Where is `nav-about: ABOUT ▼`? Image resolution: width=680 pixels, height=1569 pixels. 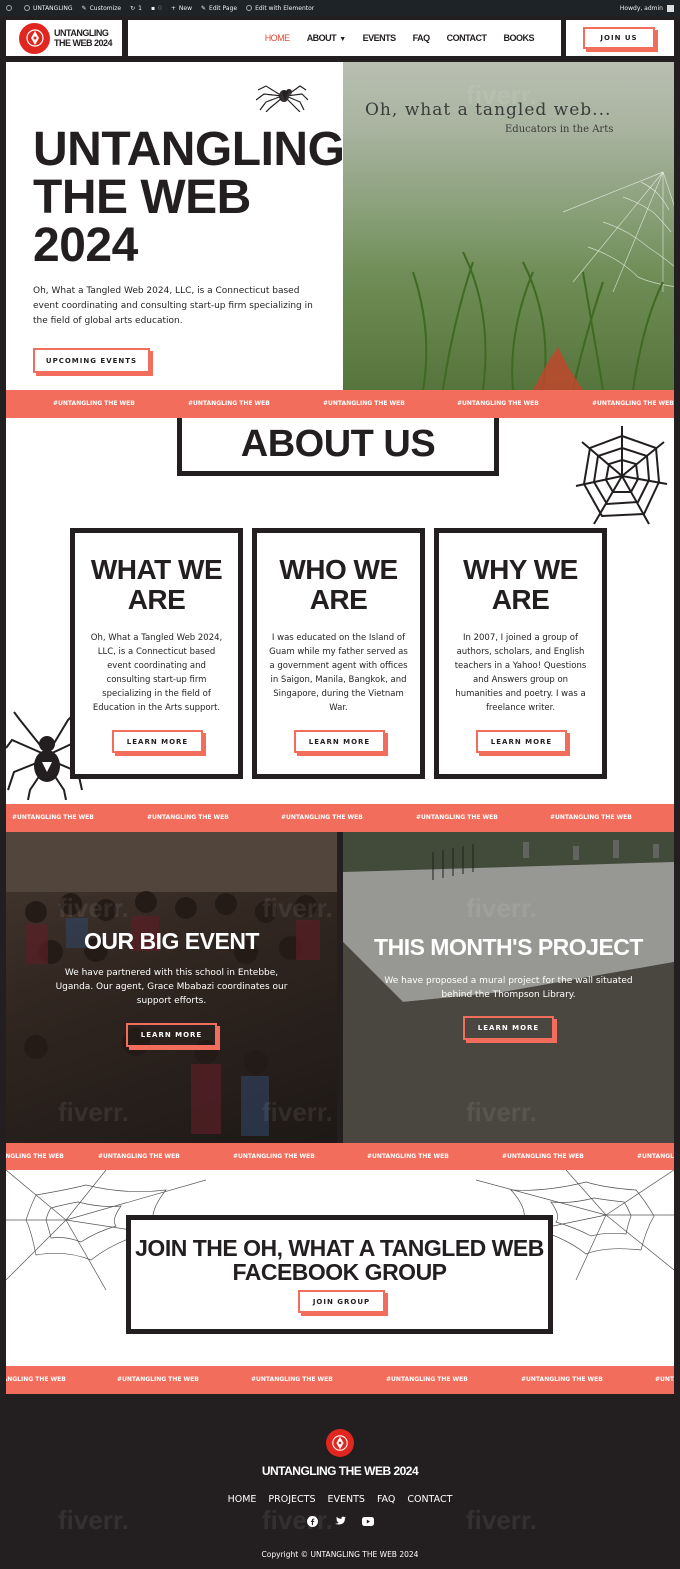 nav-about: ABOUT ▼ is located at coordinates (326, 38).